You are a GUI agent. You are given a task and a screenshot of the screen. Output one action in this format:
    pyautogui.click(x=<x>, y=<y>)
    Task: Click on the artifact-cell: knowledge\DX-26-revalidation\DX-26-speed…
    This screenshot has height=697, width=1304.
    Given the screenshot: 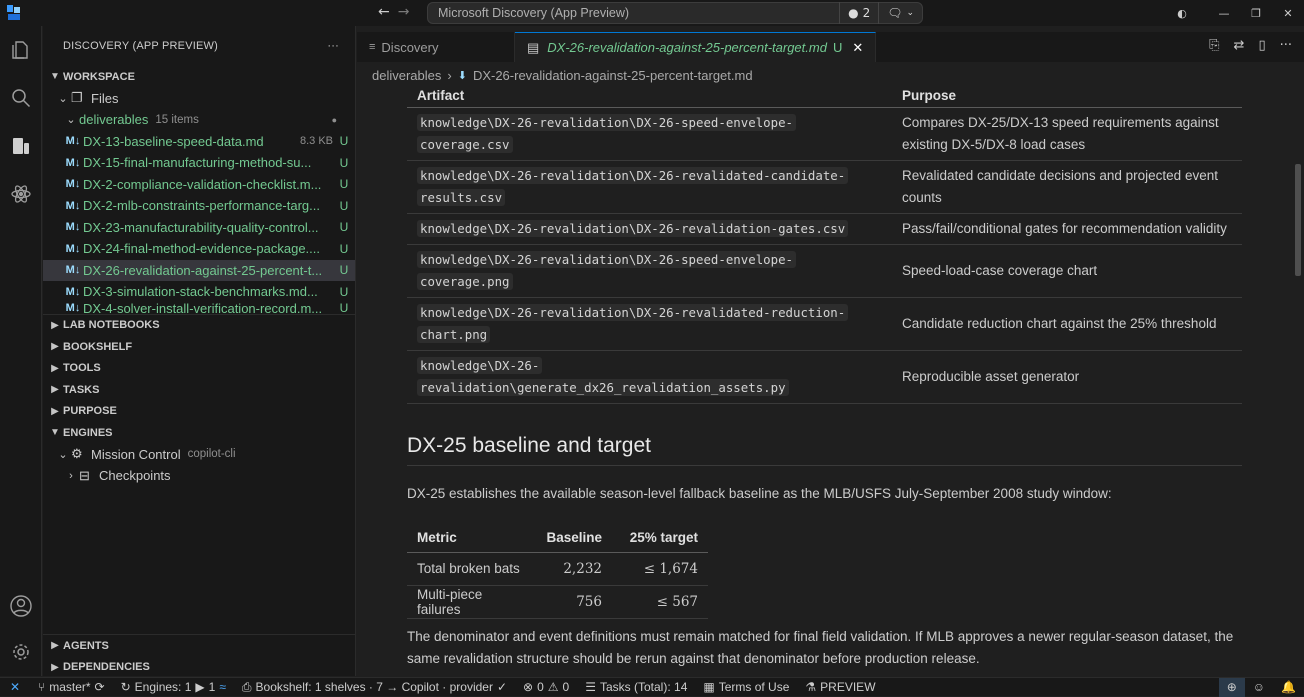 What is the action you would take?
    pyautogui.click(x=649, y=271)
    